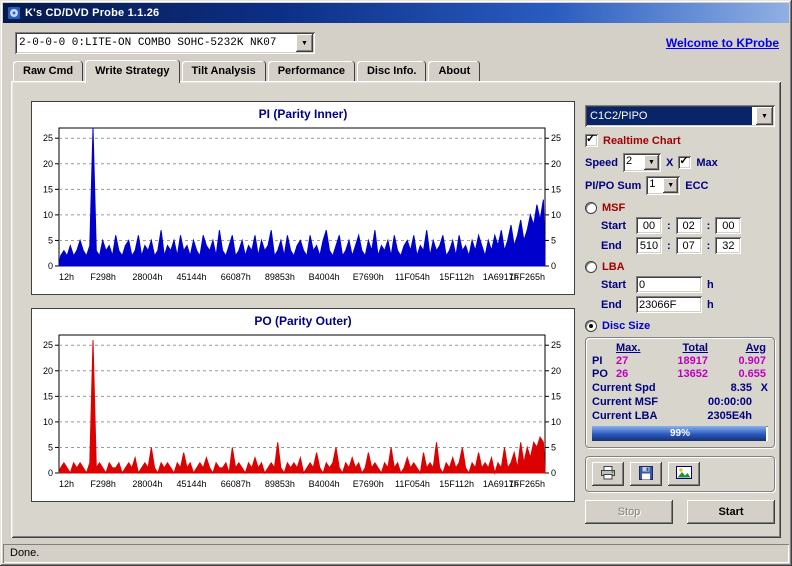 This screenshot has width=792, height=566. Describe the element at coordinates (642, 140) in the screenshot. I see `realtime-chart-label: Realtime Chart` at that location.